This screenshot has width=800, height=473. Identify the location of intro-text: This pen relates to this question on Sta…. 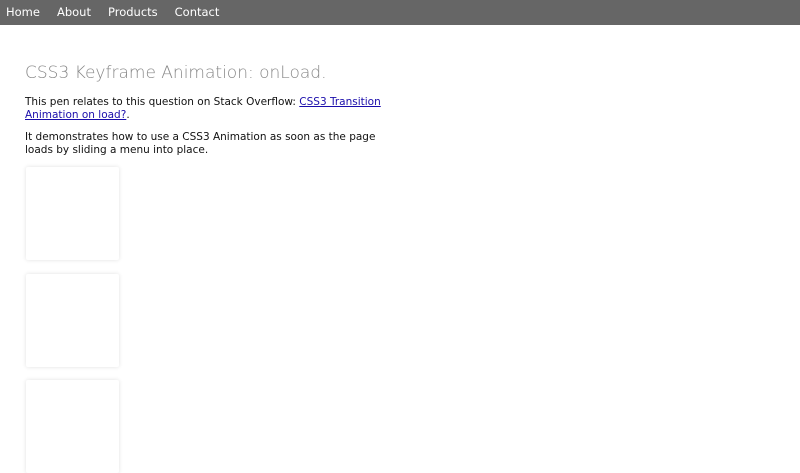
(162, 102).